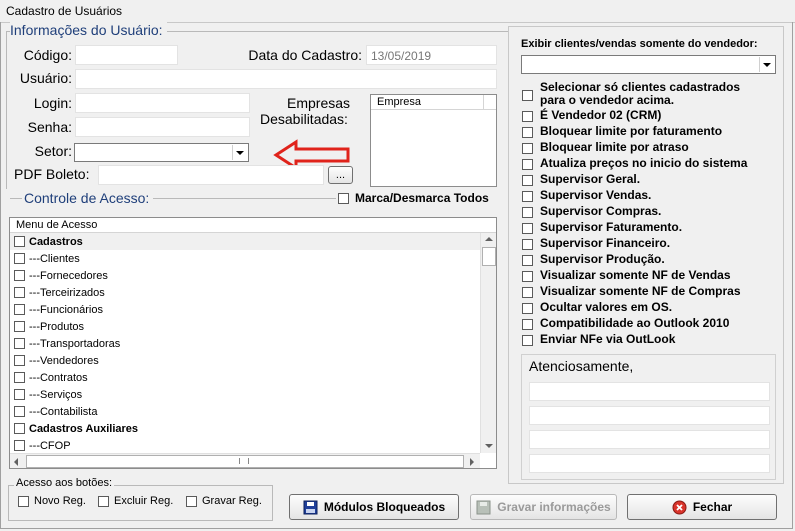 The height and width of the screenshot is (531, 795). Describe the element at coordinates (51, 377) in the screenshot. I see `access-list-item: ---Contratos` at that location.